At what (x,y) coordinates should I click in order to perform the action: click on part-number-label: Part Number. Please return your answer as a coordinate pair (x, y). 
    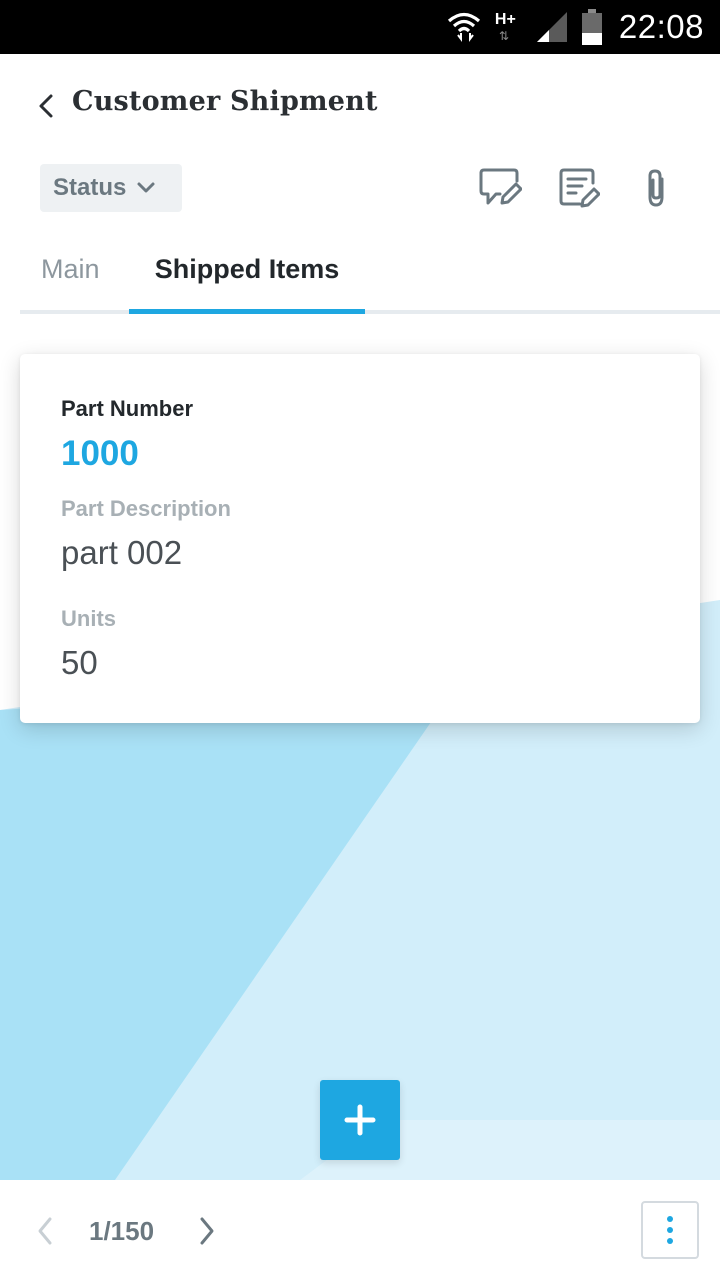
    Looking at the image, I should click on (127, 408).